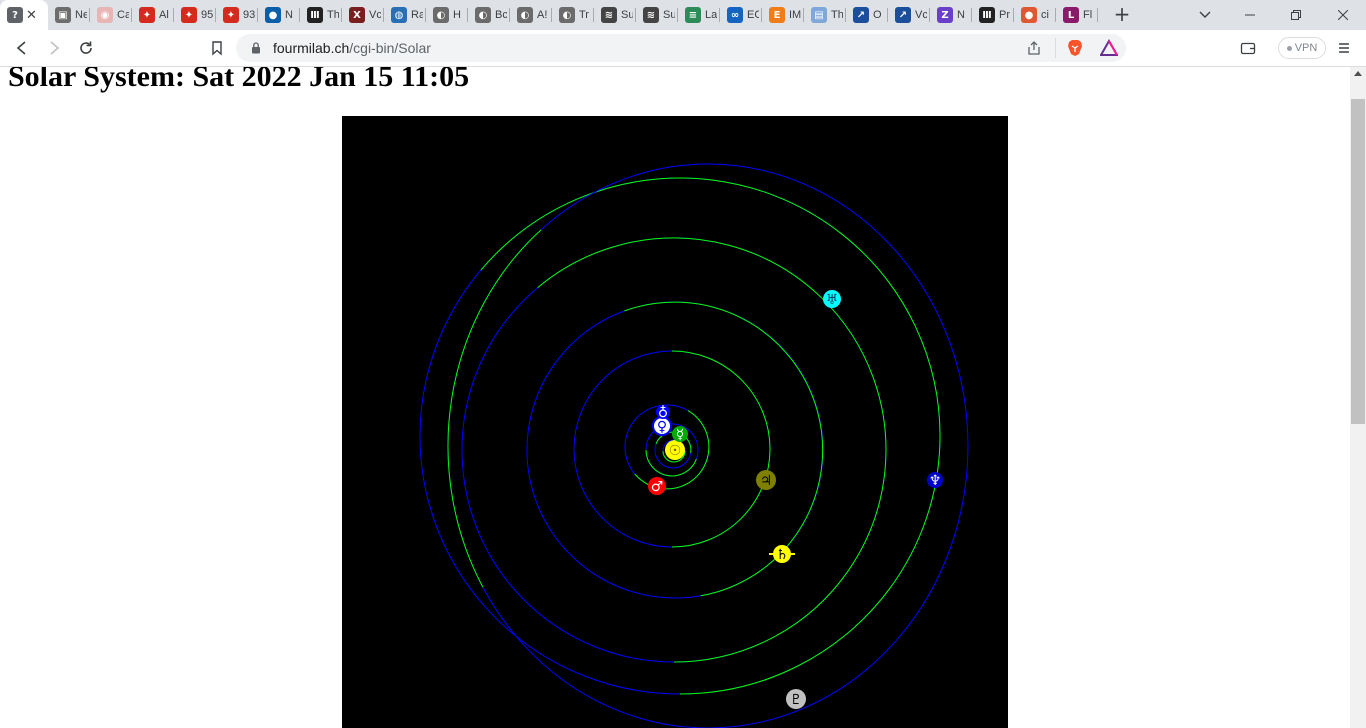 The height and width of the screenshot is (728, 1366). What do you see at coordinates (237, 15) in the screenshot?
I see `browser-tab: ✦ 93` at bounding box center [237, 15].